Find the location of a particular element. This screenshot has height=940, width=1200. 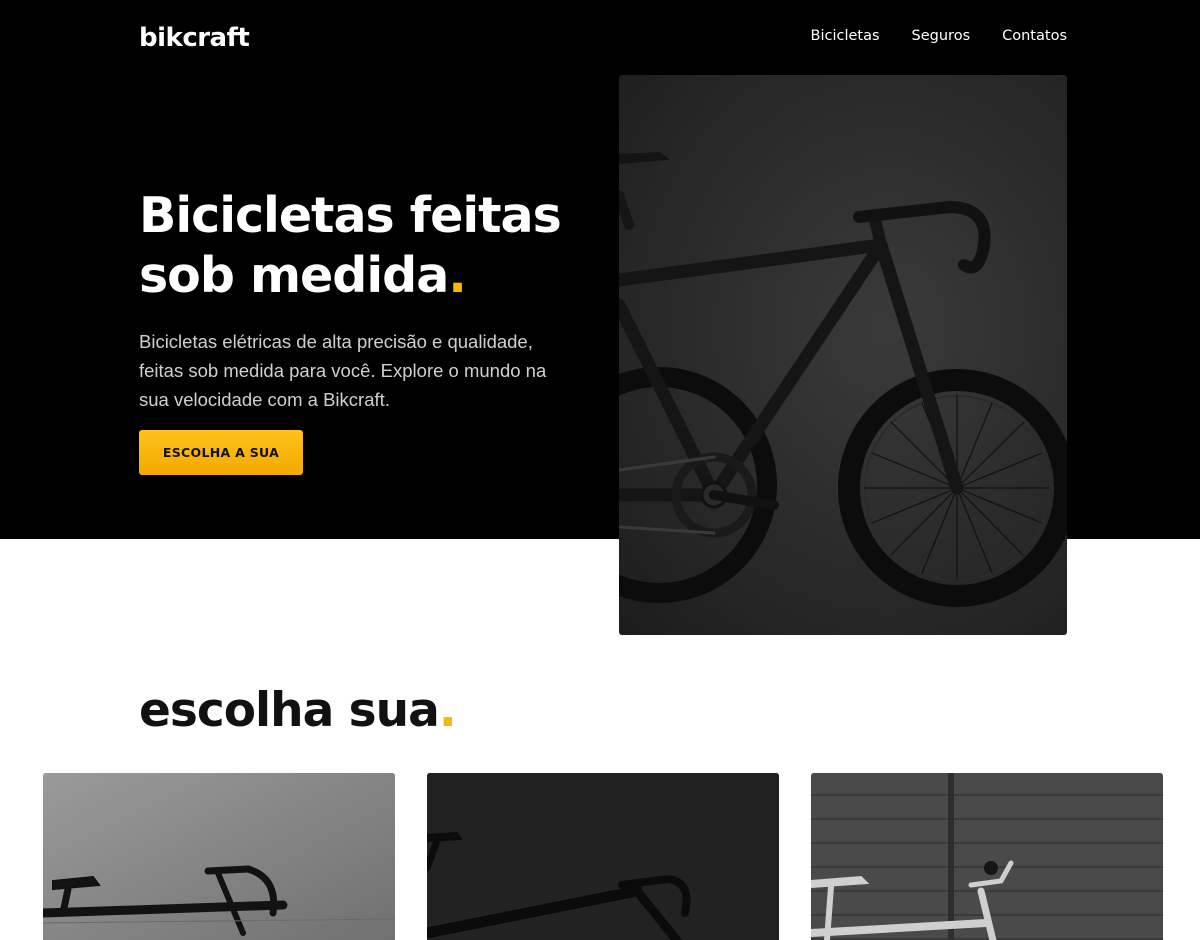

nav-link-contatos: Contatos is located at coordinates (1034, 36).